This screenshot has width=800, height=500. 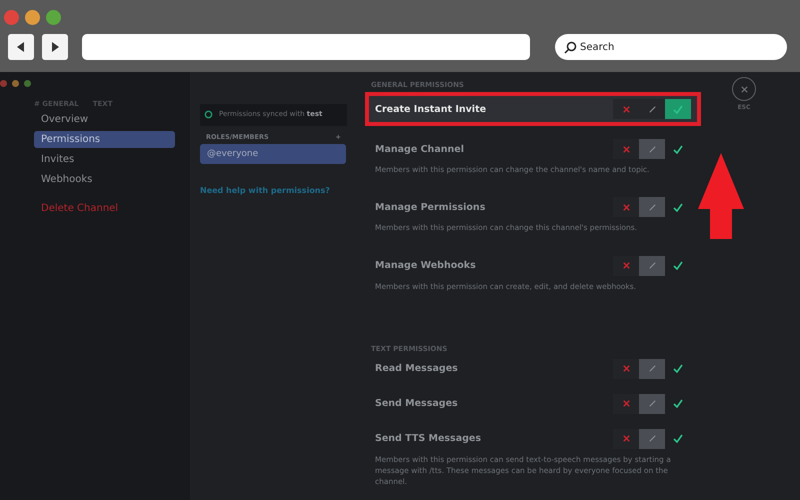 I want to click on forward-arrow-icon, so click(x=55, y=47).